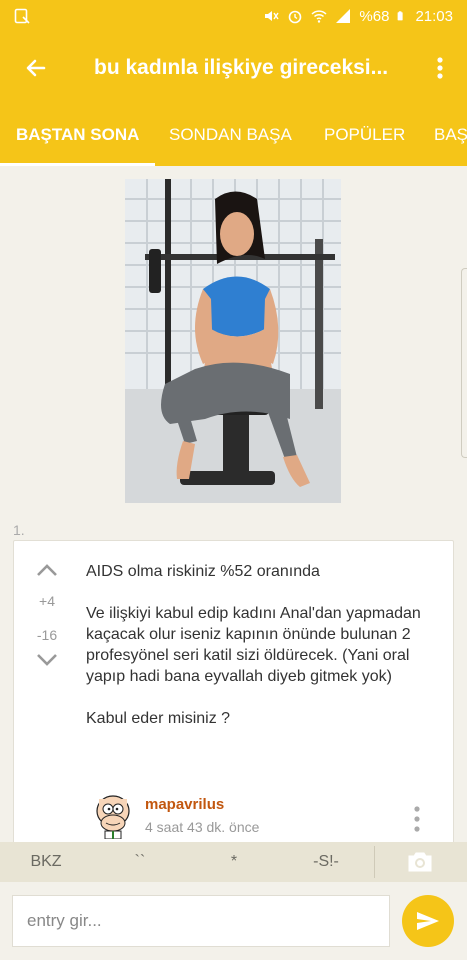  What do you see at coordinates (158, 718) in the screenshot?
I see `entry-paragraph: Kabul eder misiniz ?` at bounding box center [158, 718].